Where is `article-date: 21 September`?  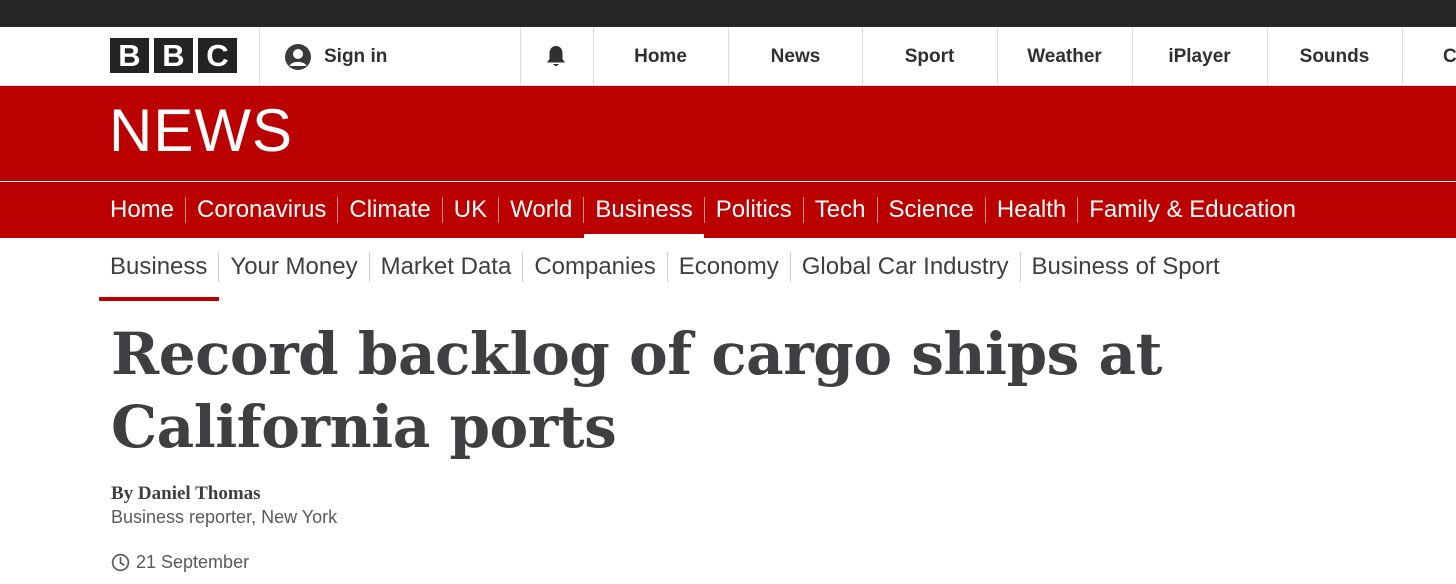
article-date: 21 September is located at coordinates (180, 562).